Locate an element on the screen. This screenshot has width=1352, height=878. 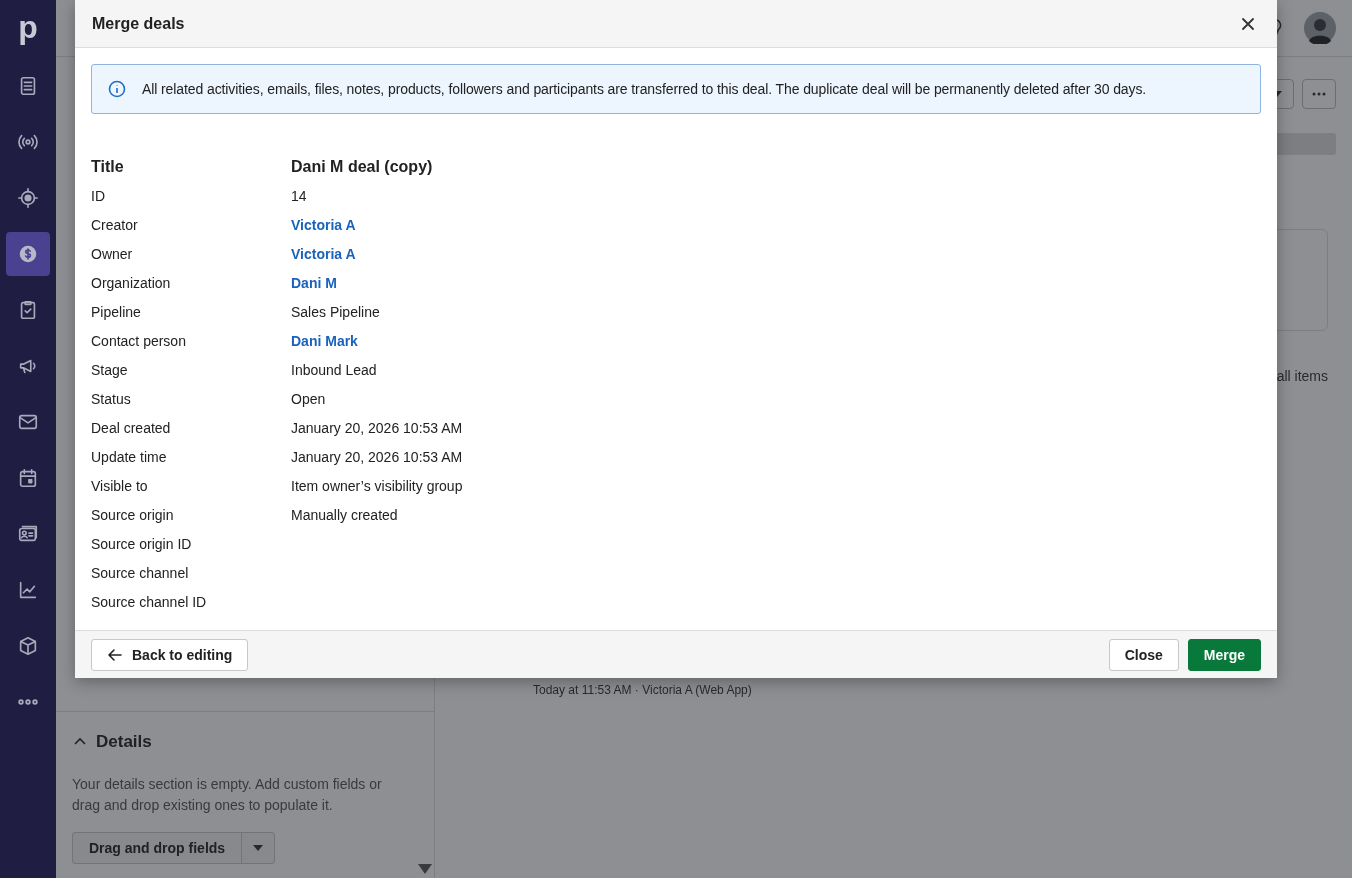
notice-text: All related activities, emails, files, notes, products, followers and participants are transferred to this deal. The duplicate deal will be permanently deleted after 30 days. is located at coordinates (644, 89).